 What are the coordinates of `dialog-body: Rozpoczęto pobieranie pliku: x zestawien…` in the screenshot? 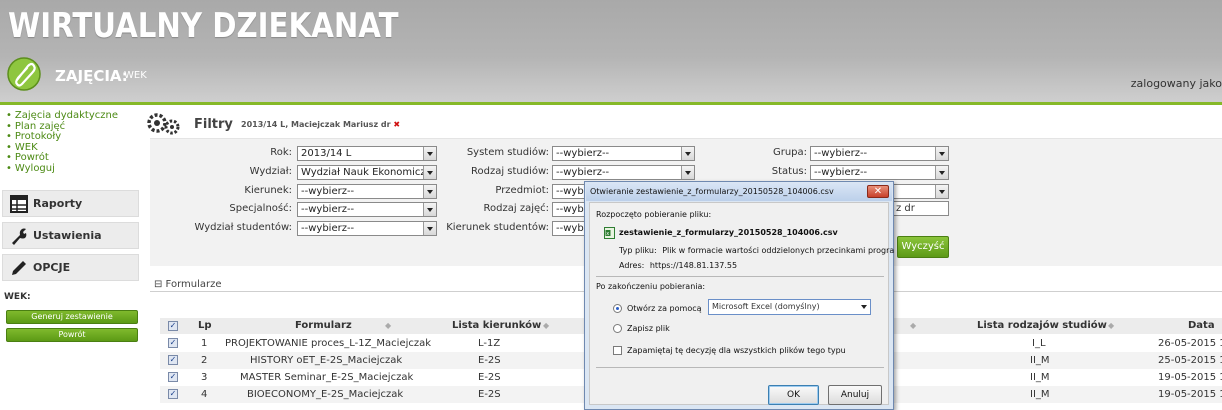 It's located at (741, 303).